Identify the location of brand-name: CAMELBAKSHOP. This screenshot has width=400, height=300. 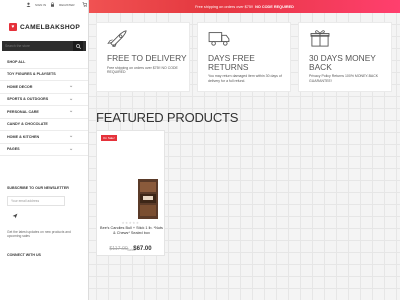
(50, 27).